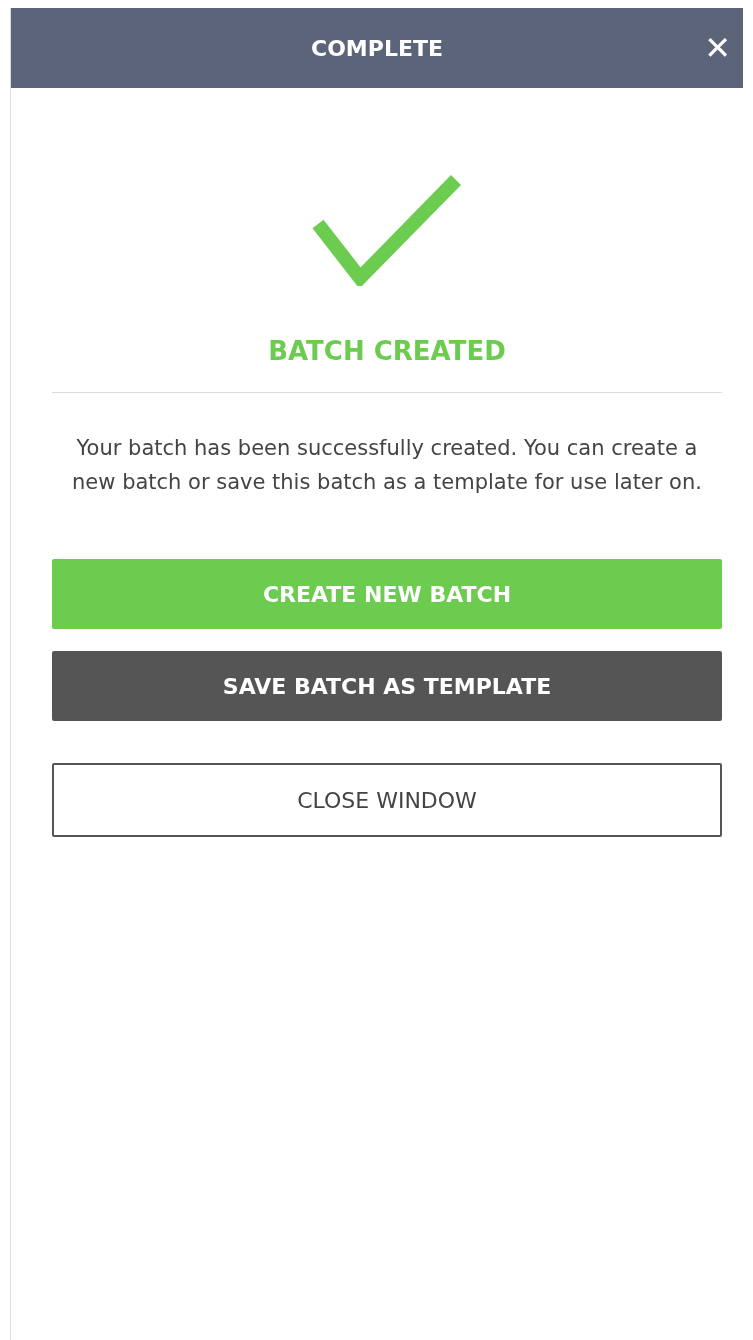 This screenshot has width=753, height=1340. I want to click on save-template-button: SAVE BATCH AS TEMPLATE, so click(387, 686).